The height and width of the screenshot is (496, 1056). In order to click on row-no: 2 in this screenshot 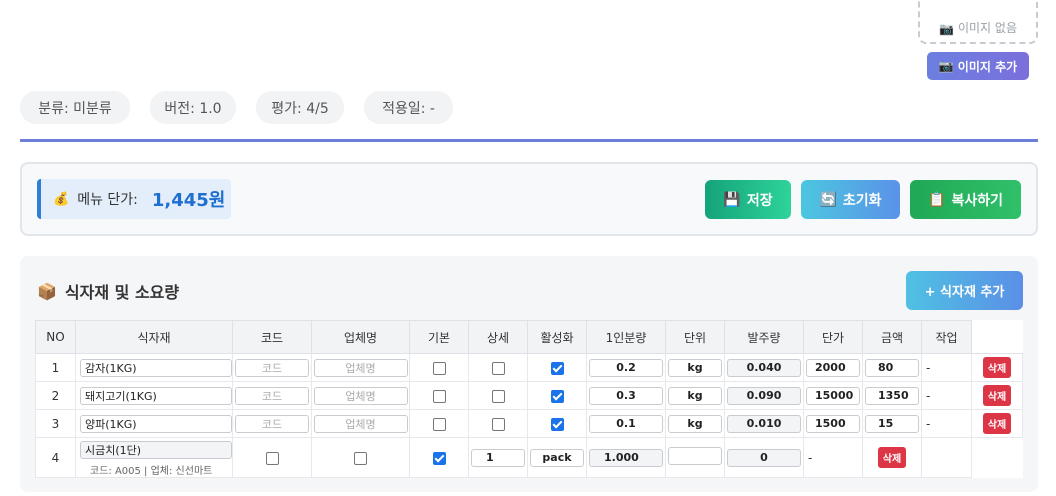, I will do `click(55, 395)`.